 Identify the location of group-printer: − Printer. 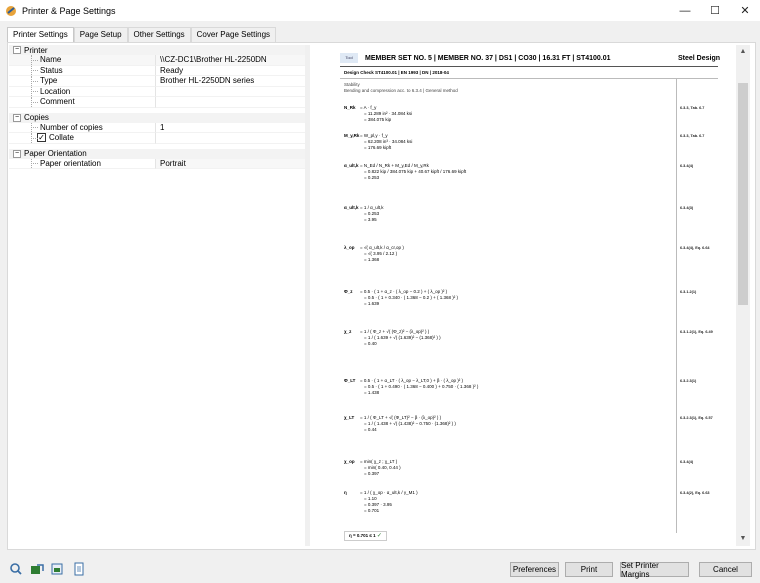
(157, 50).